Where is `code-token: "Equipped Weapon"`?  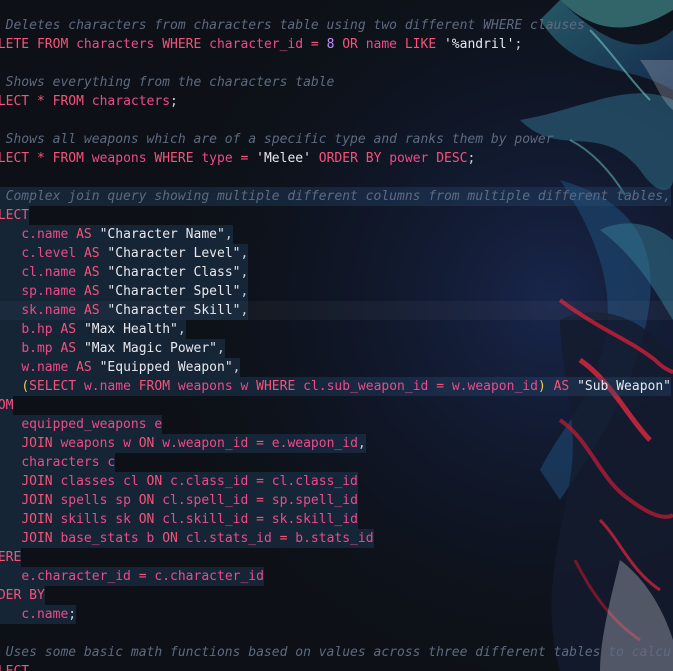
code-token: "Equipped Weapon" is located at coordinates (166, 367).